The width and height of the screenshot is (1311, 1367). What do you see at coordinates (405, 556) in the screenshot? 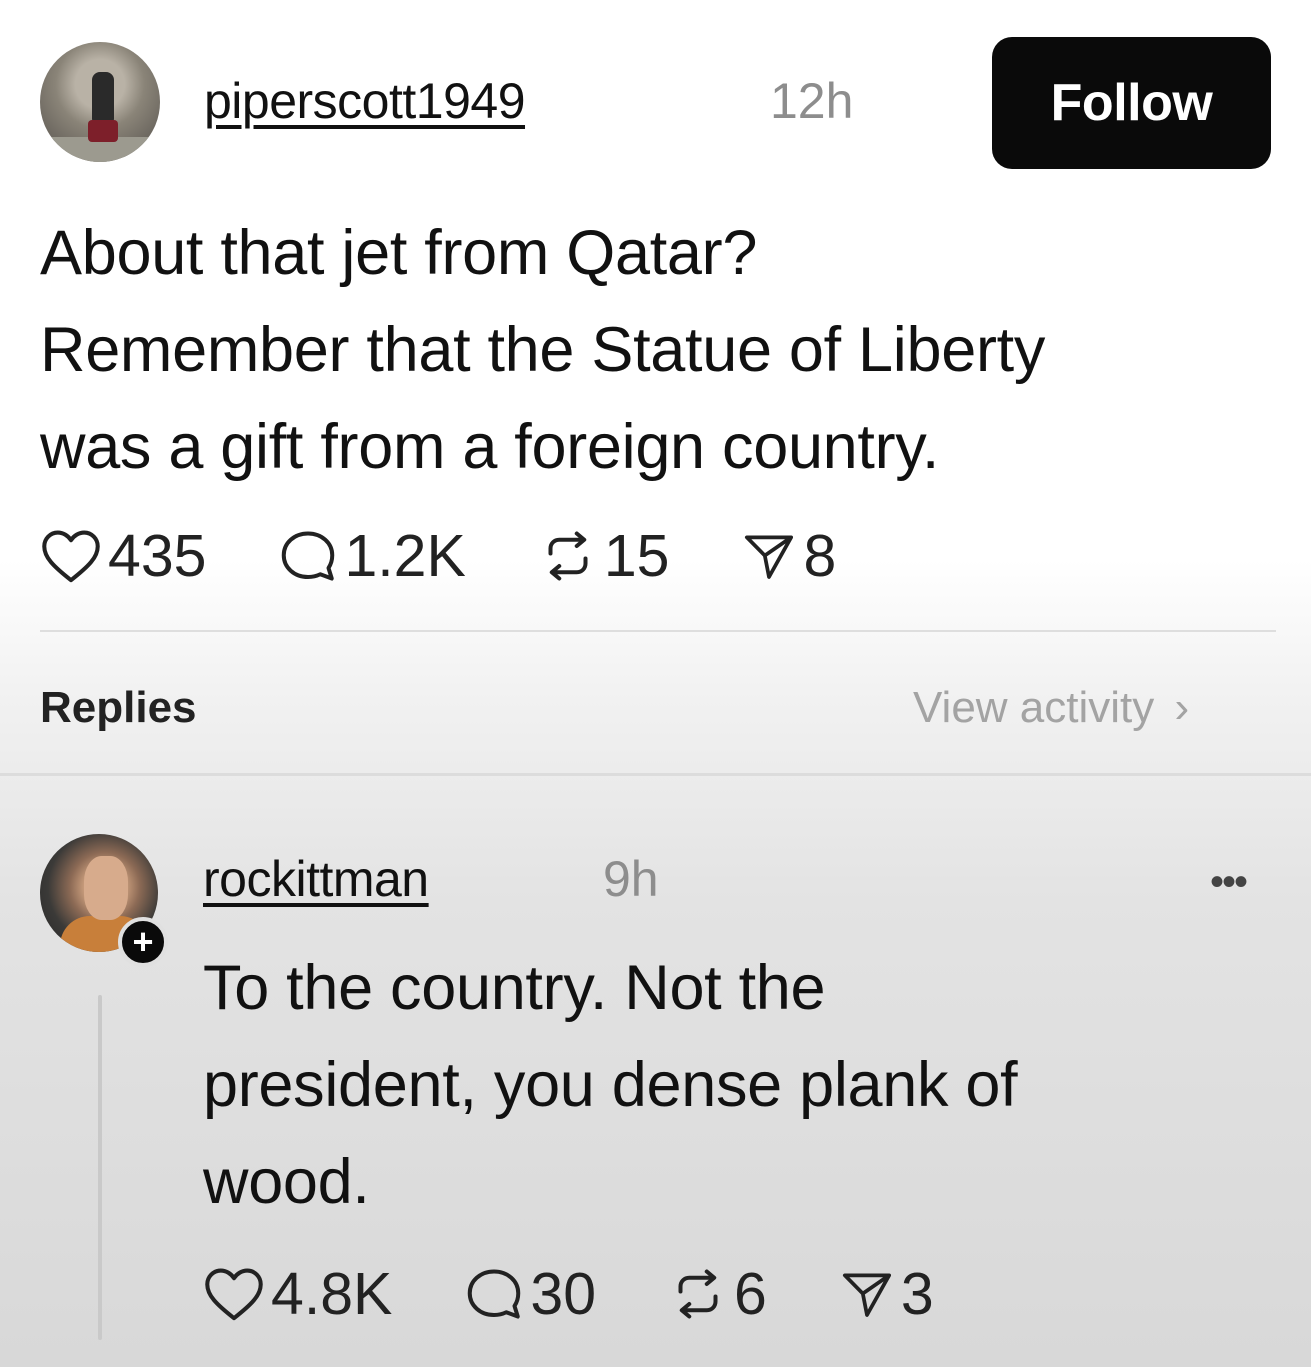
I see `comment-count: 1.2K` at bounding box center [405, 556].